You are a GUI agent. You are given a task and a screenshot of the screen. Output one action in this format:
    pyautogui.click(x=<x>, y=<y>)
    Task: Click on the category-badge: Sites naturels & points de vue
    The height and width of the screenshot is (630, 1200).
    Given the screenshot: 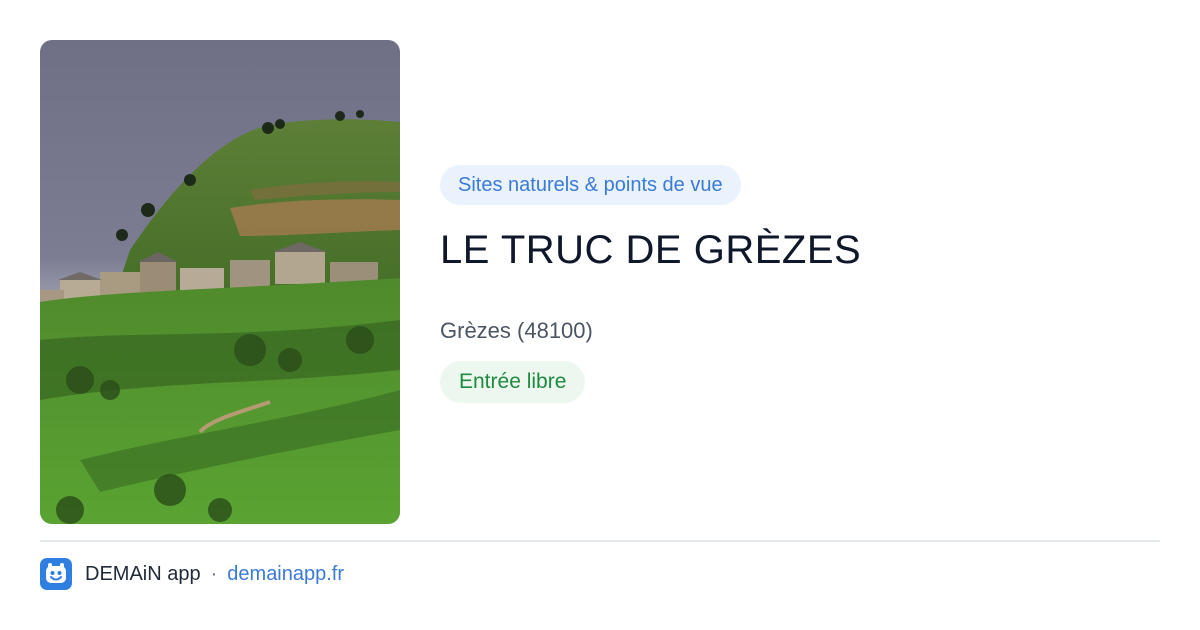 What is the action you would take?
    pyautogui.click(x=590, y=185)
    